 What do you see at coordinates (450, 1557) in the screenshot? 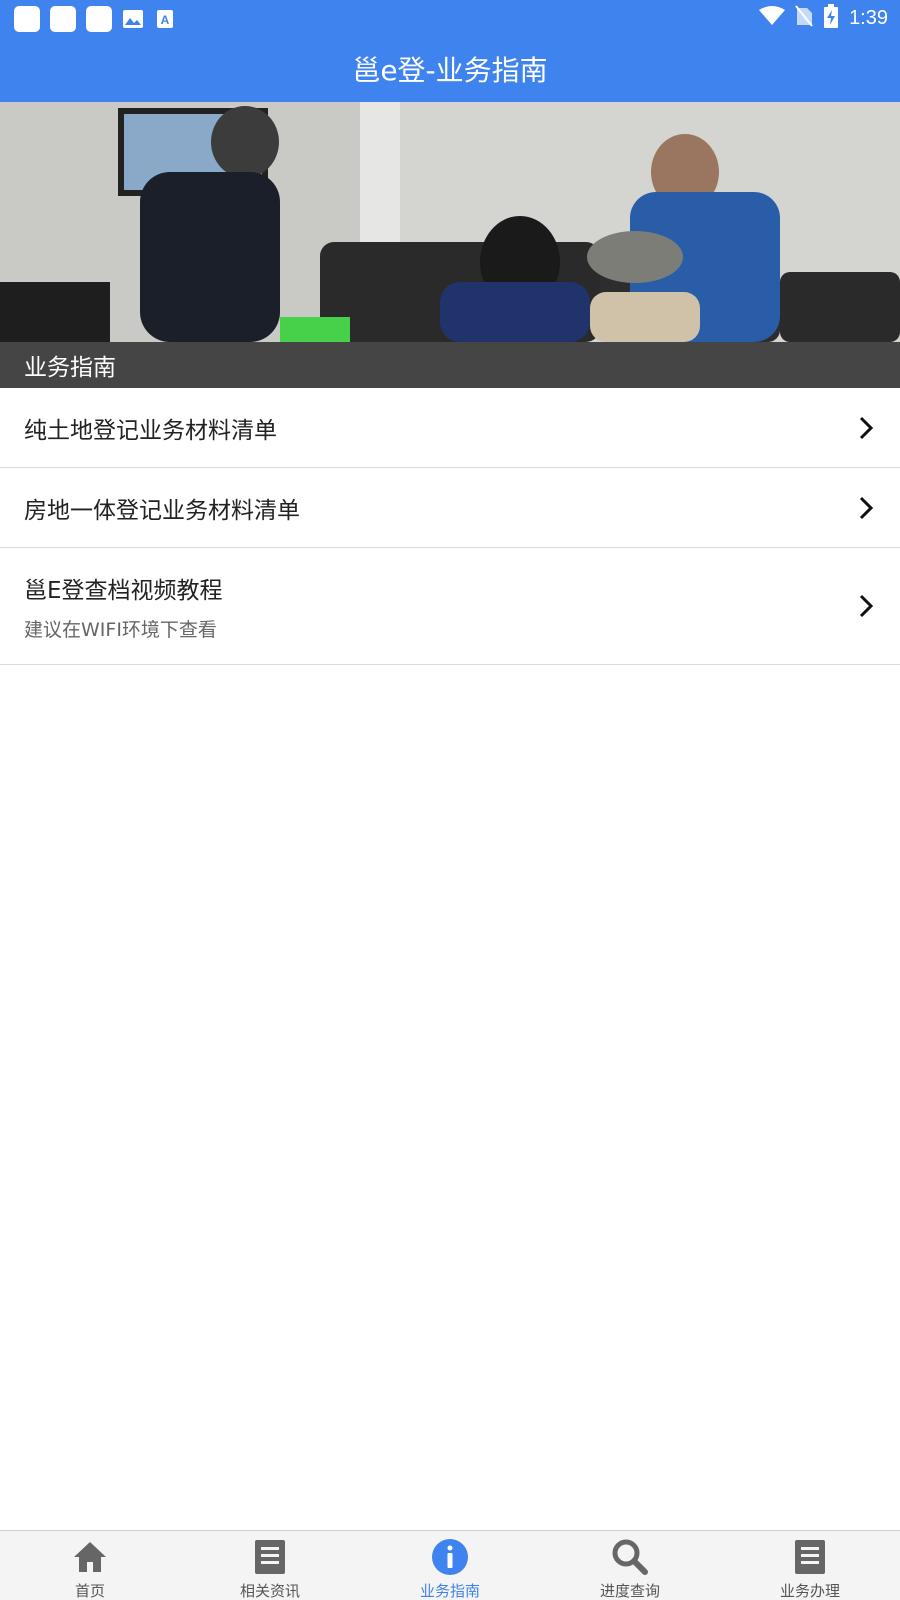
I see `info-icon` at bounding box center [450, 1557].